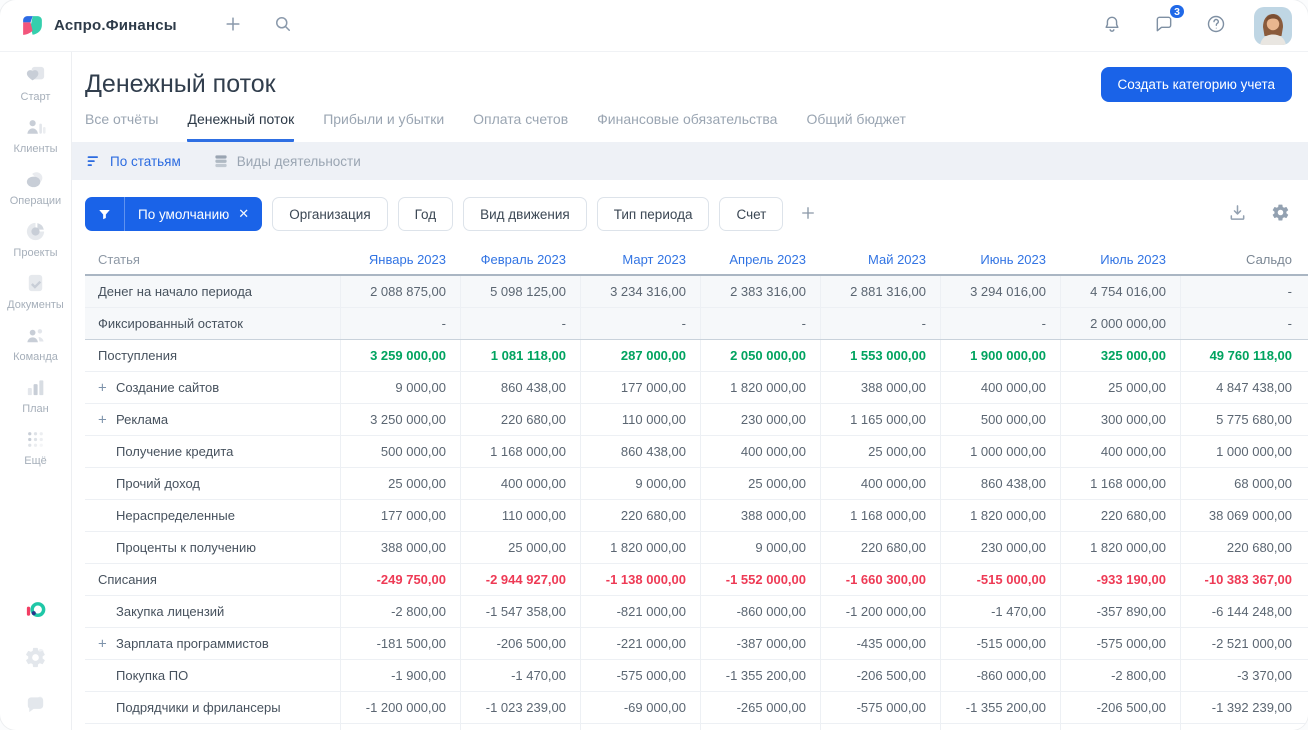 The height and width of the screenshot is (730, 1308). What do you see at coordinates (1216, 25) in the screenshot?
I see `help-button` at bounding box center [1216, 25].